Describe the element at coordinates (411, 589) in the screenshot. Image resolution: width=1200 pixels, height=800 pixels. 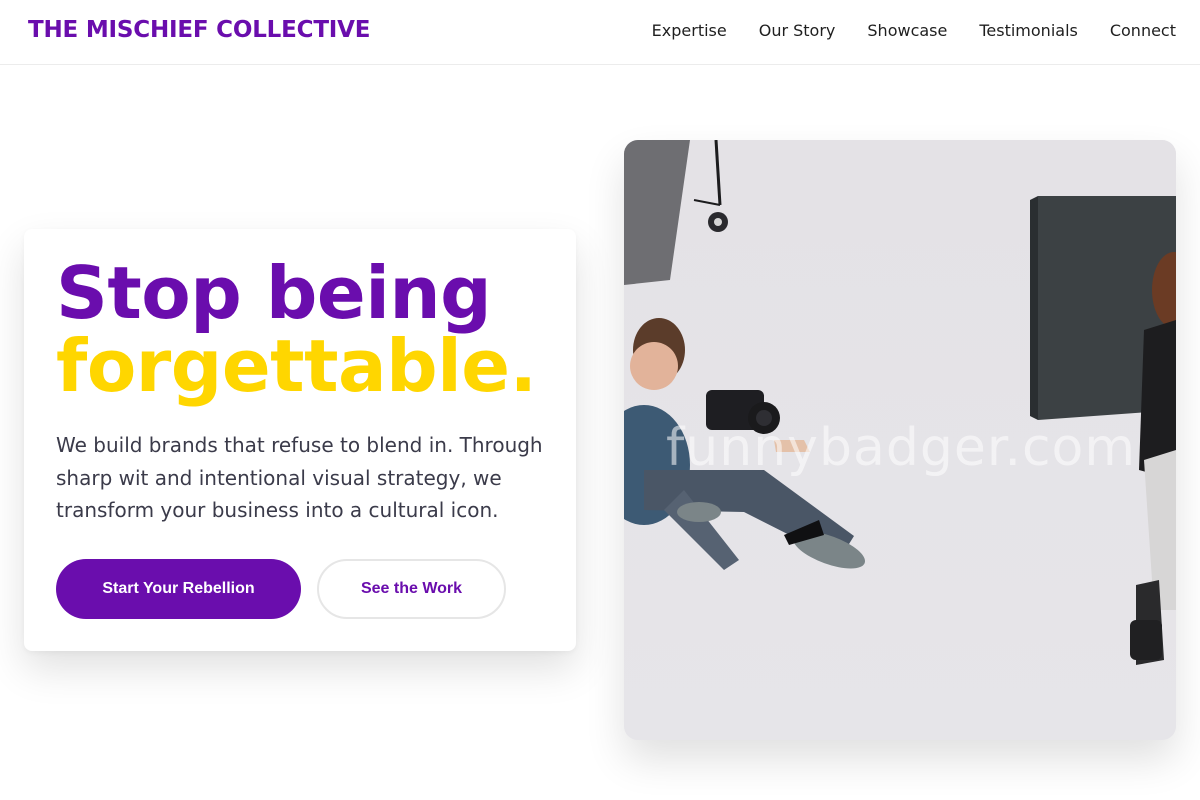
I see `see-work-button: See the Work` at that location.